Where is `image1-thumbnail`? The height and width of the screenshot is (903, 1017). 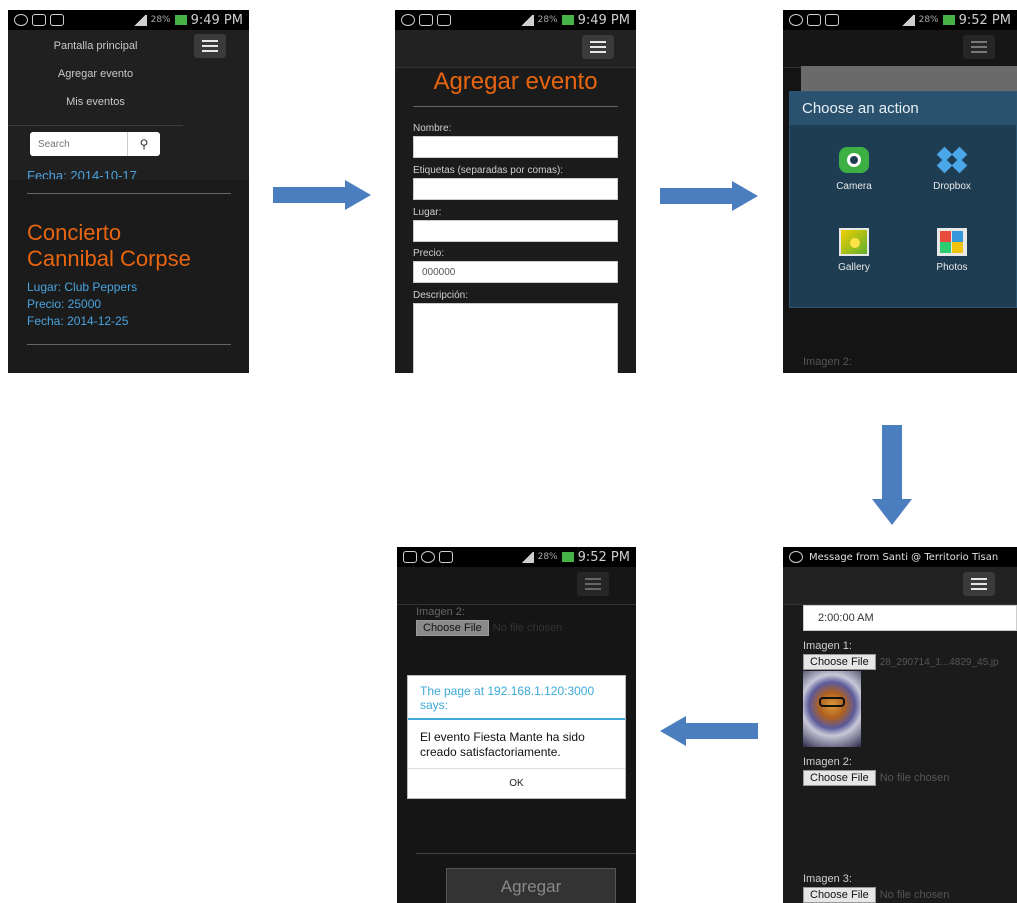 image1-thumbnail is located at coordinates (832, 709).